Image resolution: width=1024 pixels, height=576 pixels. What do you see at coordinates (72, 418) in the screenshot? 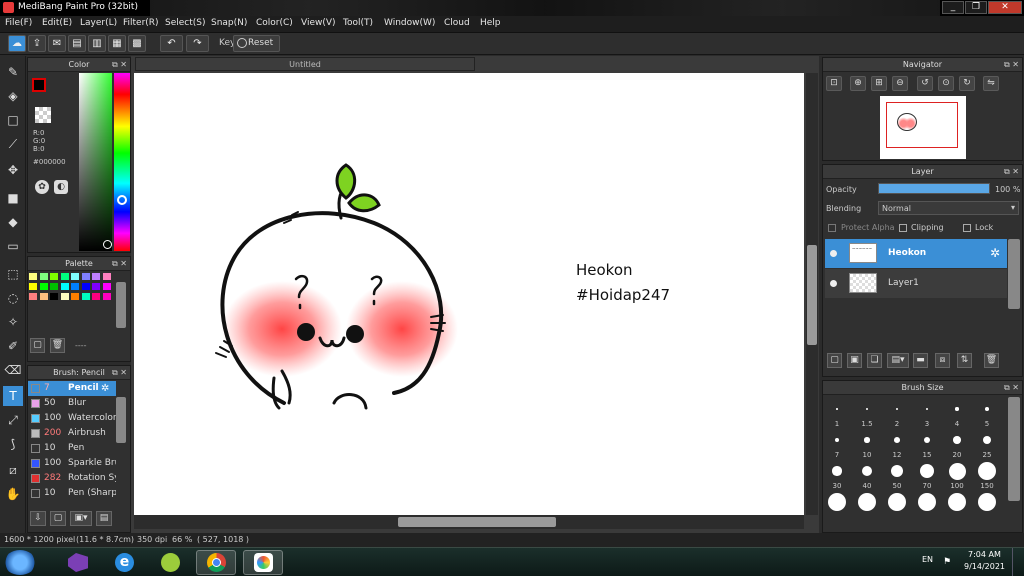
I see `brush-item: 100 Watercolor` at bounding box center [72, 418].